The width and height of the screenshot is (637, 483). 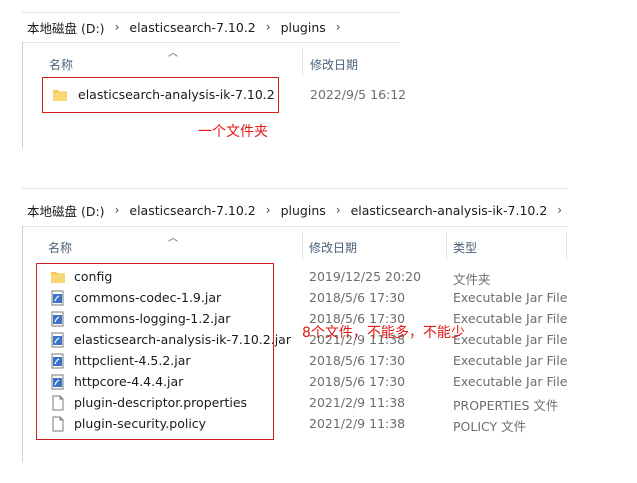 I want to click on annotation-bottom: 8个文件，不能多，不能少, so click(x=383, y=333).